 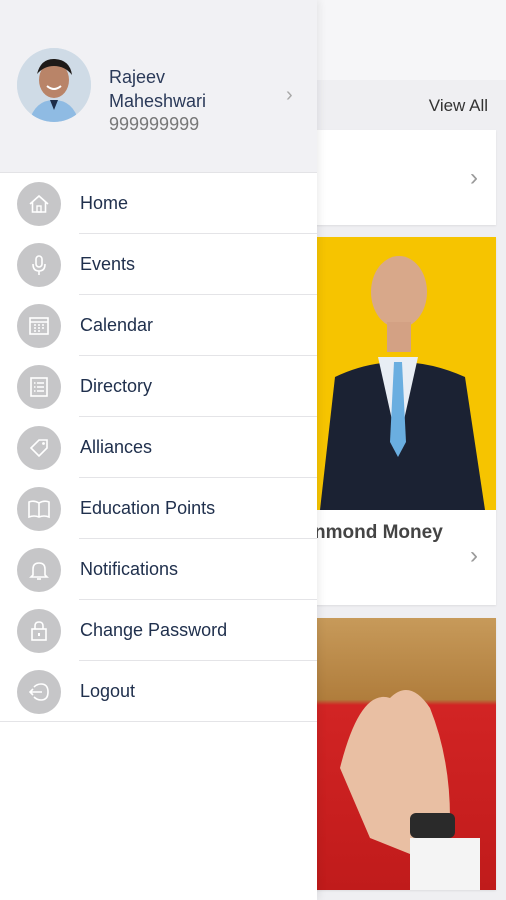 I want to click on menu-item-label: Events, so click(x=108, y=264).